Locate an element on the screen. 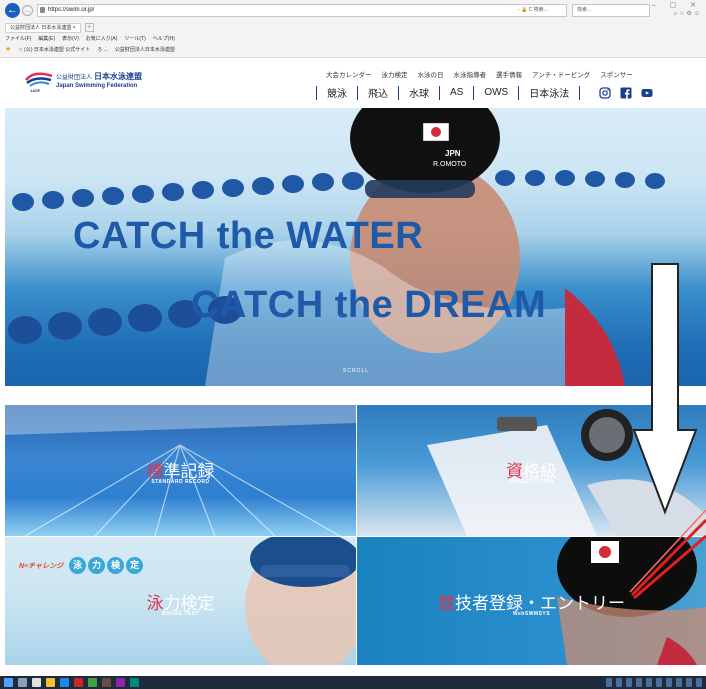 The image size is (706, 689). logo-abbr: JASF is located at coordinates (35, 90).